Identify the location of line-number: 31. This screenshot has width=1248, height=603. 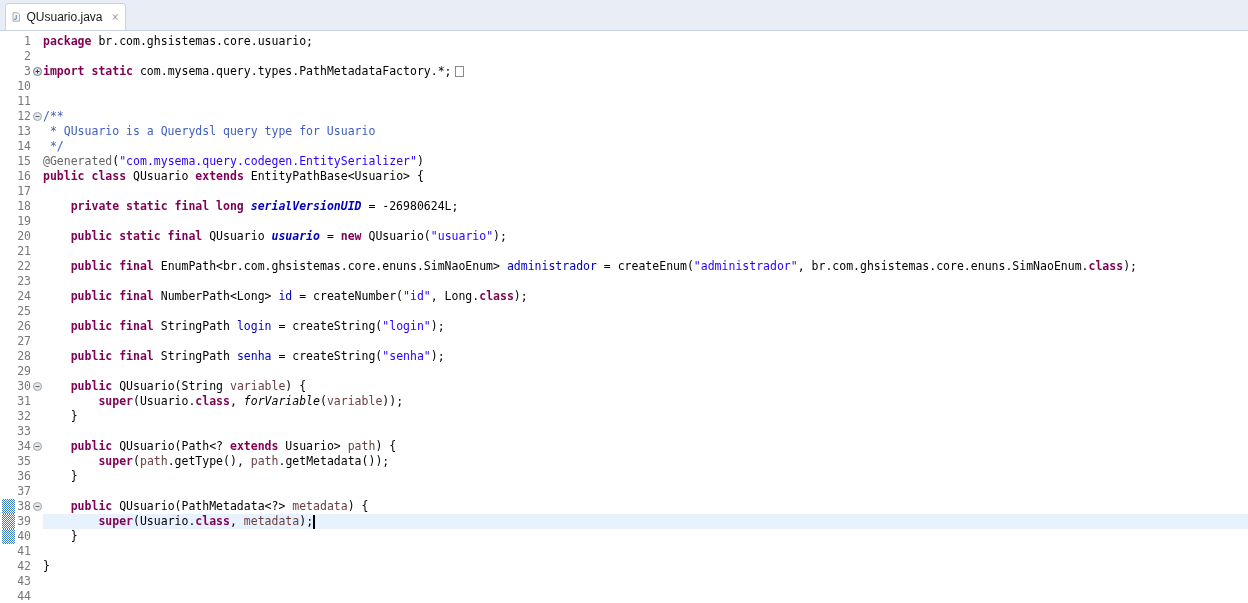
(24, 400).